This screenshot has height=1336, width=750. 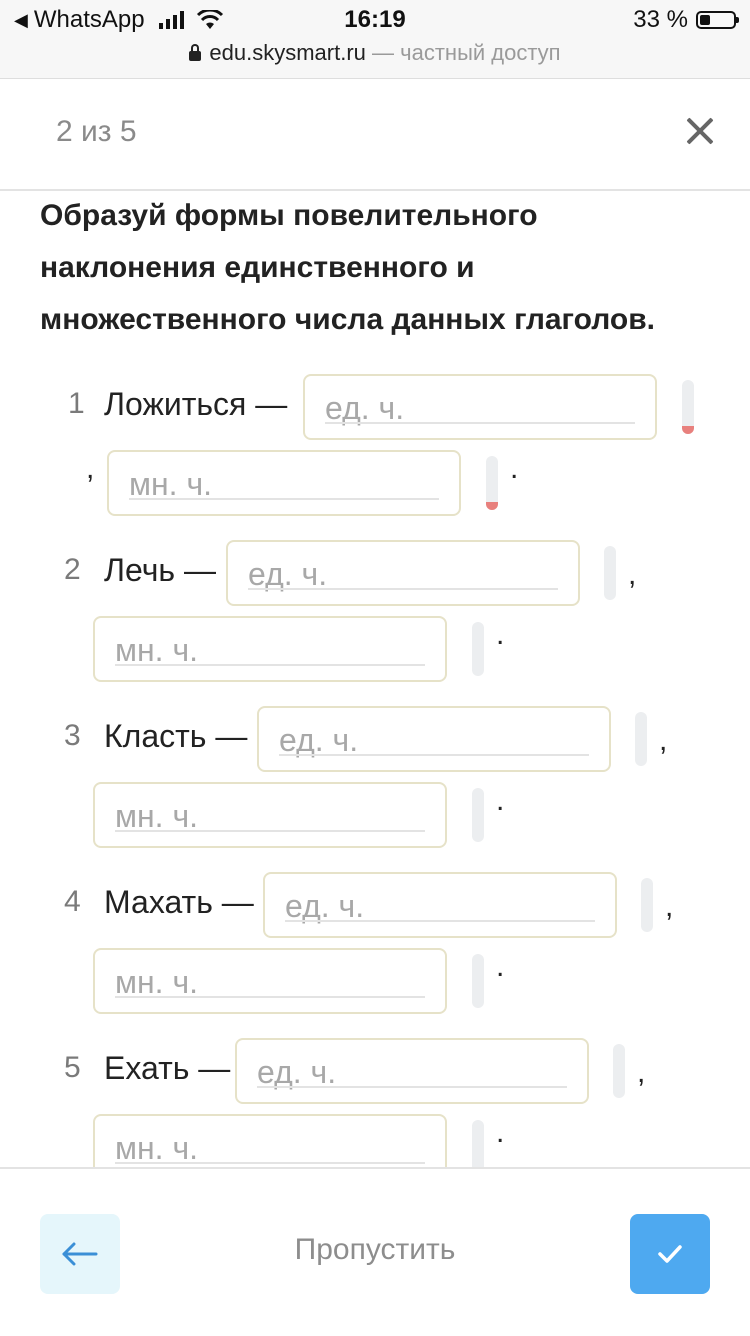 I want to click on close-icon, so click(x=700, y=131).